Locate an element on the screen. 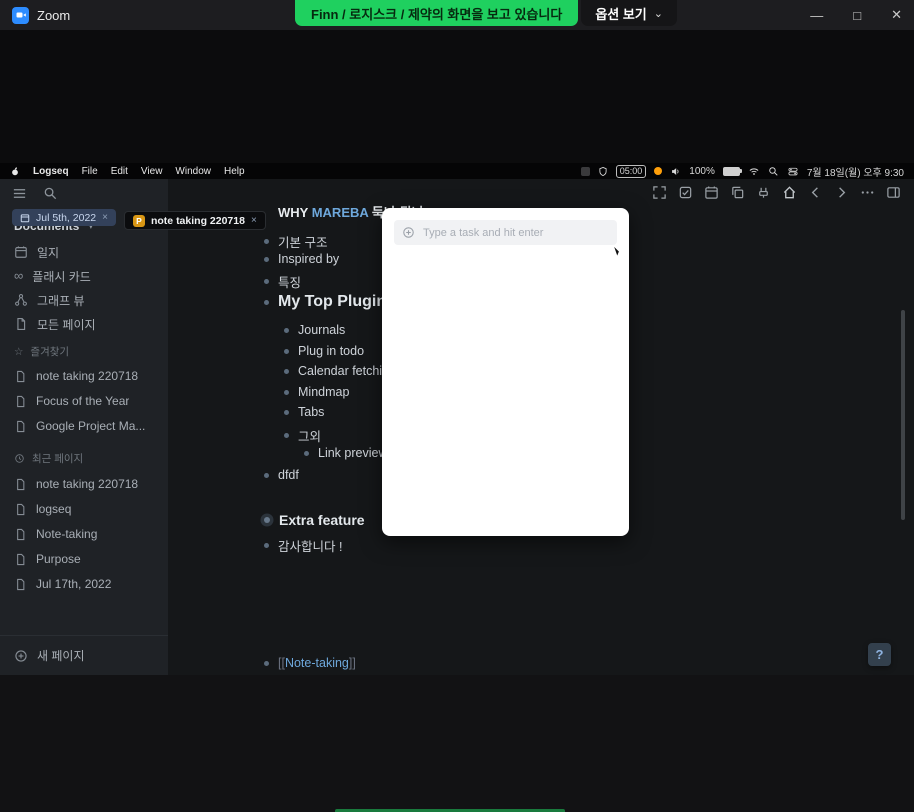 The height and width of the screenshot is (812, 914). sidebar-item-label: 일지 is located at coordinates (48, 252).